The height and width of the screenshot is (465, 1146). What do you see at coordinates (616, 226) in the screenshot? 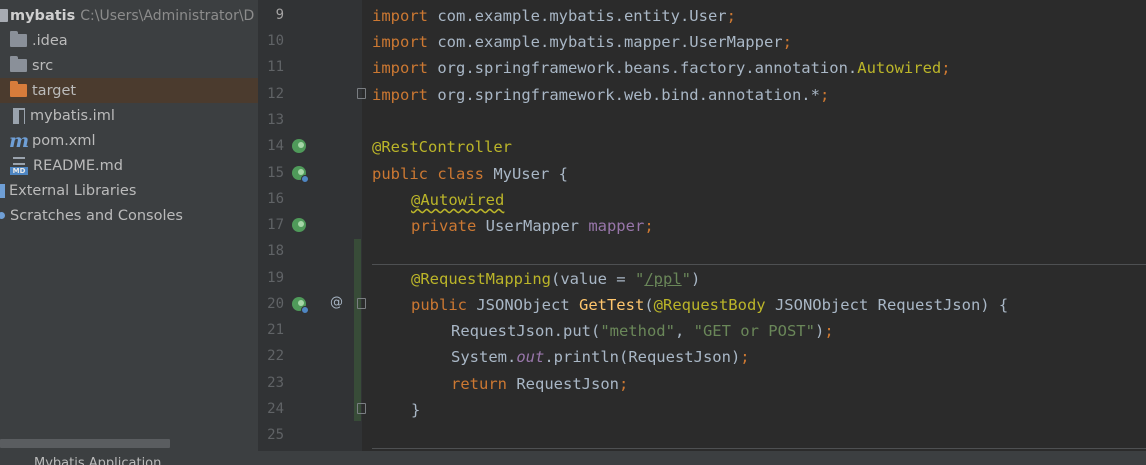
I see `field-name: mapper` at bounding box center [616, 226].